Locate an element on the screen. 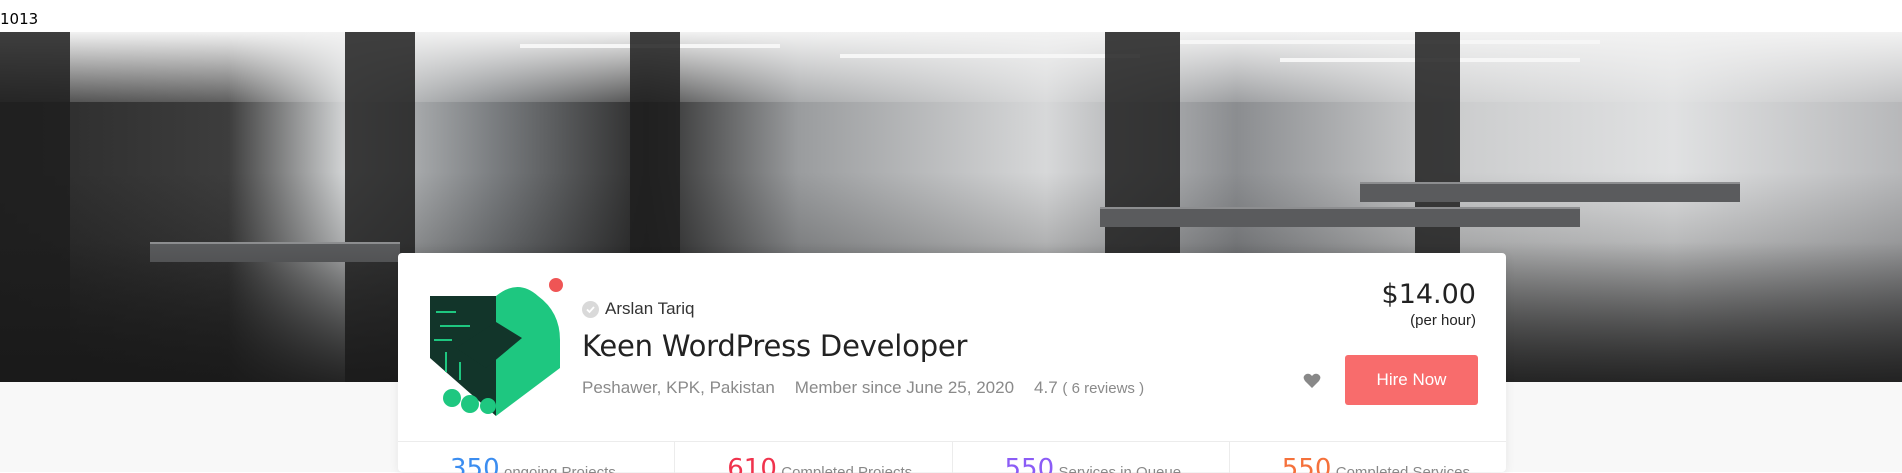  profile-logo is located at coordinates (495, 351).